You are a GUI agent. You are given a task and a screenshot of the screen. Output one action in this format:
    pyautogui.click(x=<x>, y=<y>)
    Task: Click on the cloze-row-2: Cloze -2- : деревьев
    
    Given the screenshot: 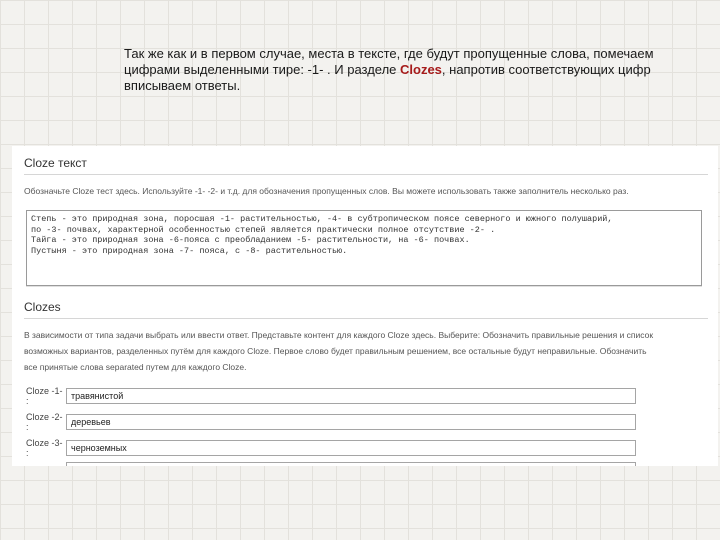 What is the action you would take?
    pyautogui.click(x=331, y=422)
    